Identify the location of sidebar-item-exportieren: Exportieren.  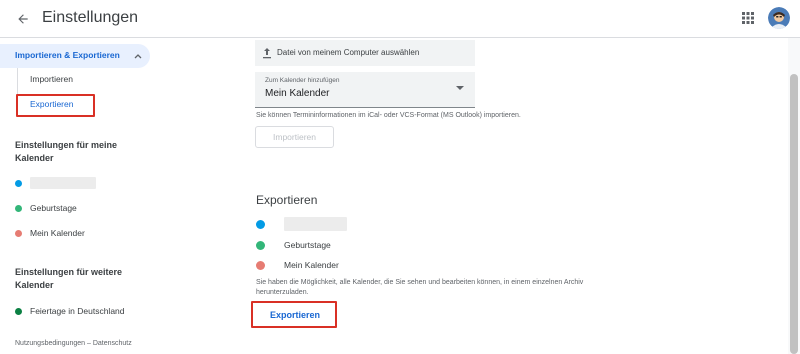
(51, 104).